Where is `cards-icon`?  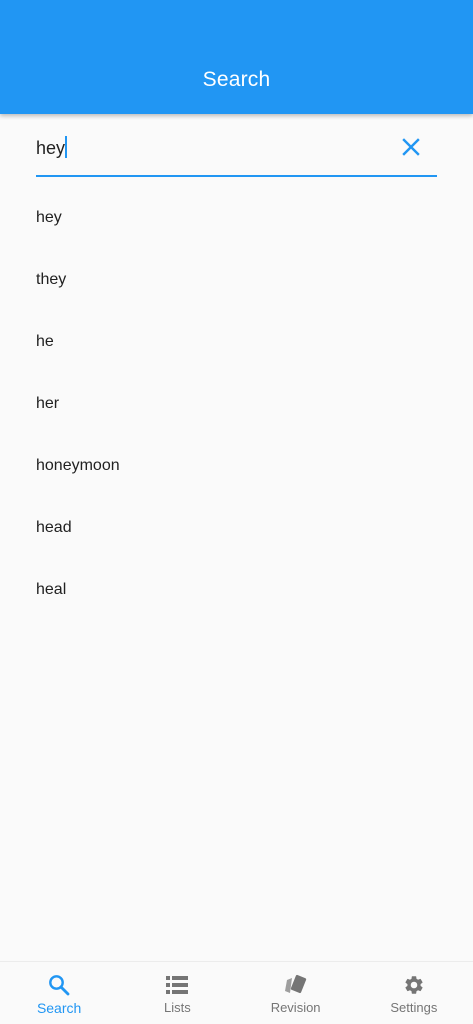 cards-icon is located at coordinates (296, 985).